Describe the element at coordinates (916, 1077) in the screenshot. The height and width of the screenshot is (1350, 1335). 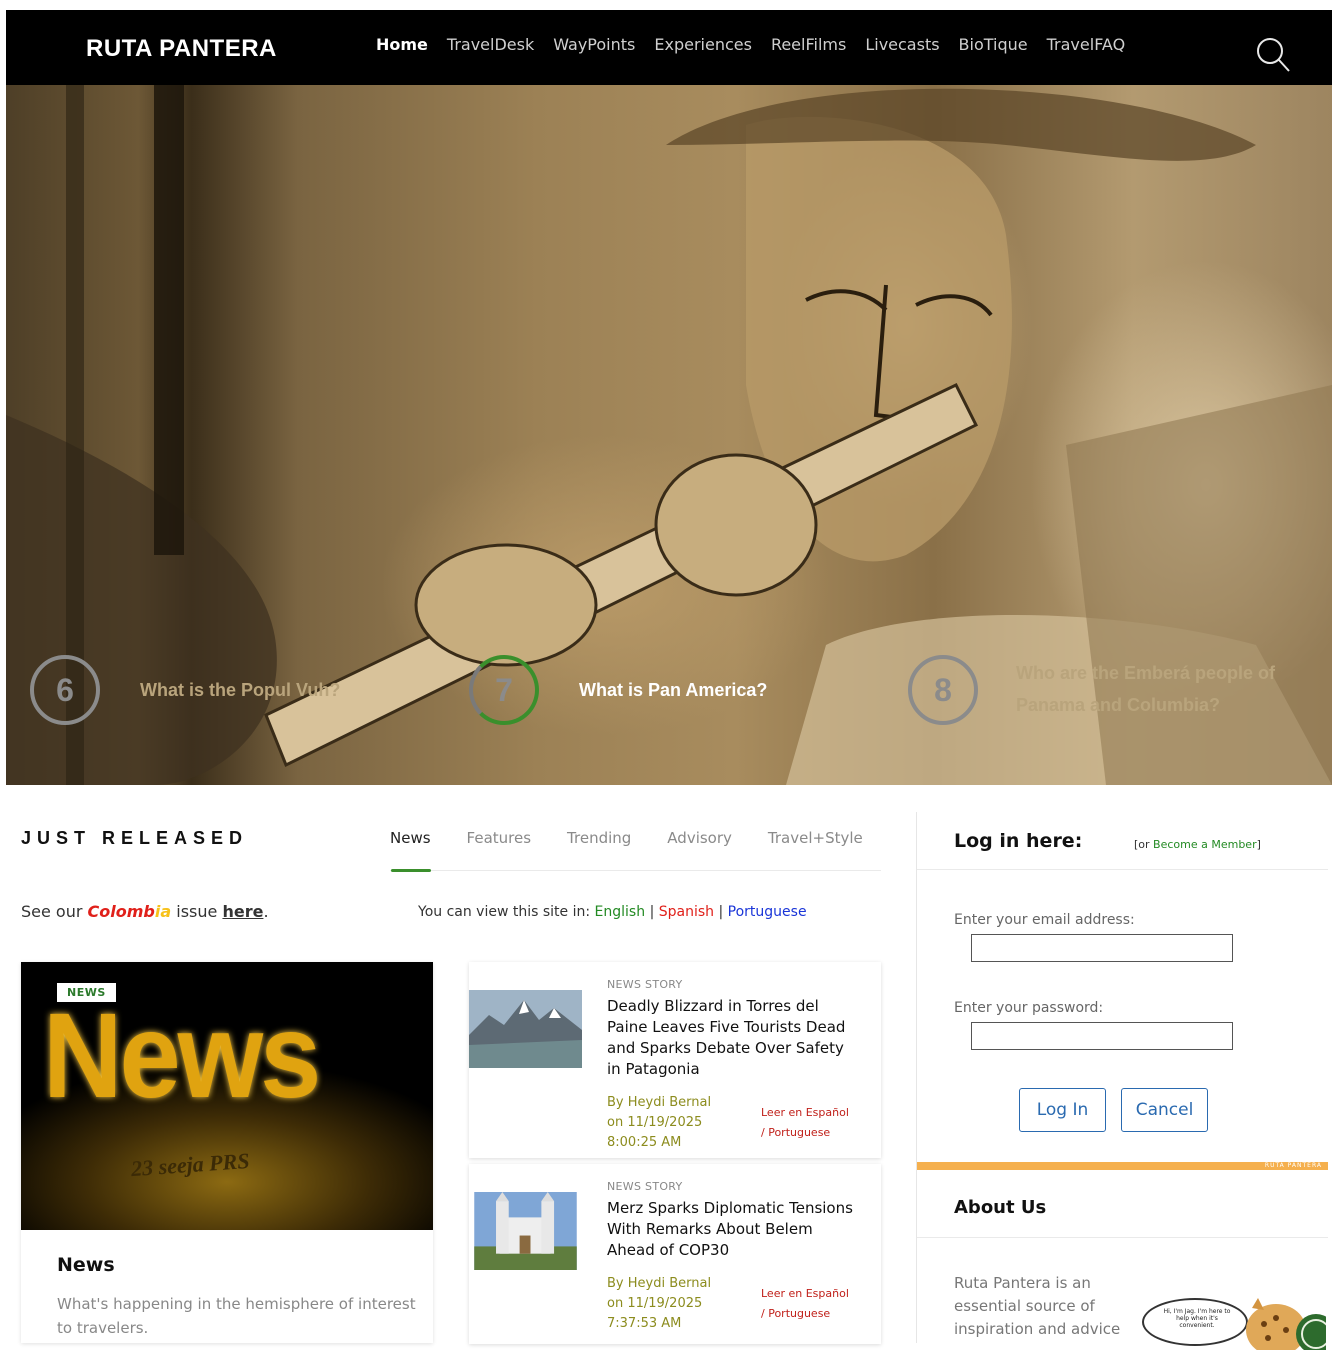
I see `sidebar-divider` at that location.